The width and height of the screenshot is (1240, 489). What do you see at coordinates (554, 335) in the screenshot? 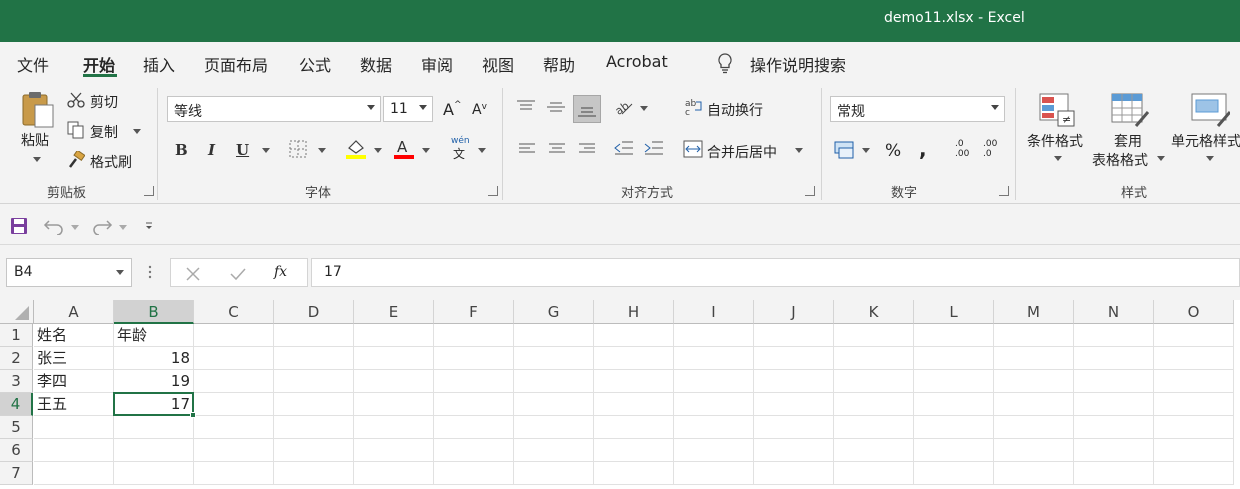
I see `cell-g1` at bounding box center [554, 335].